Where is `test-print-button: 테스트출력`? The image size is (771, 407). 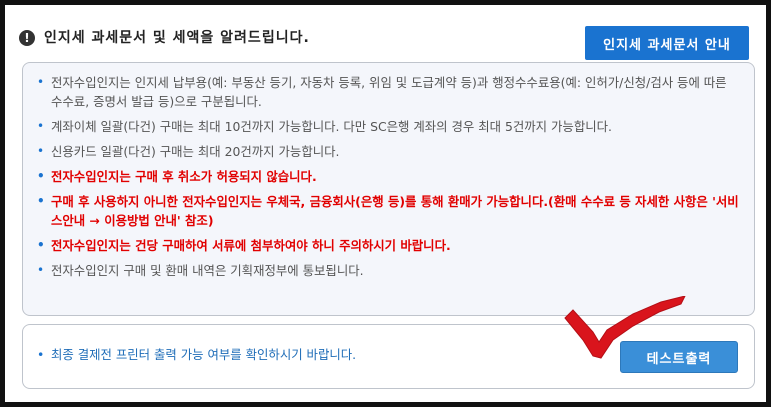 test-print-button: 테스트출력 is located at coordinates (679, 357).